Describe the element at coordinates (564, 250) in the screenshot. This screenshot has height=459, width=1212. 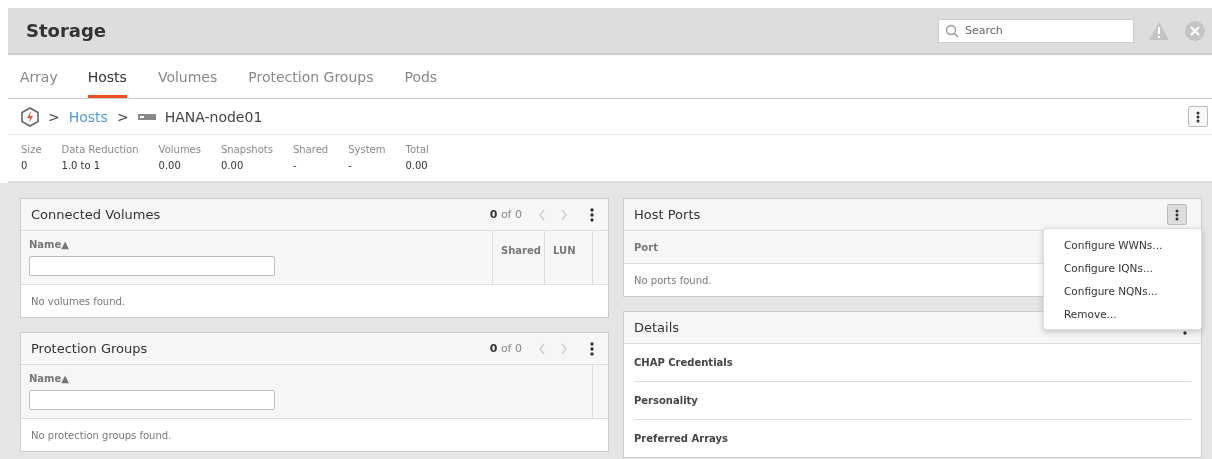
I see `column-header: LUN` at that location.